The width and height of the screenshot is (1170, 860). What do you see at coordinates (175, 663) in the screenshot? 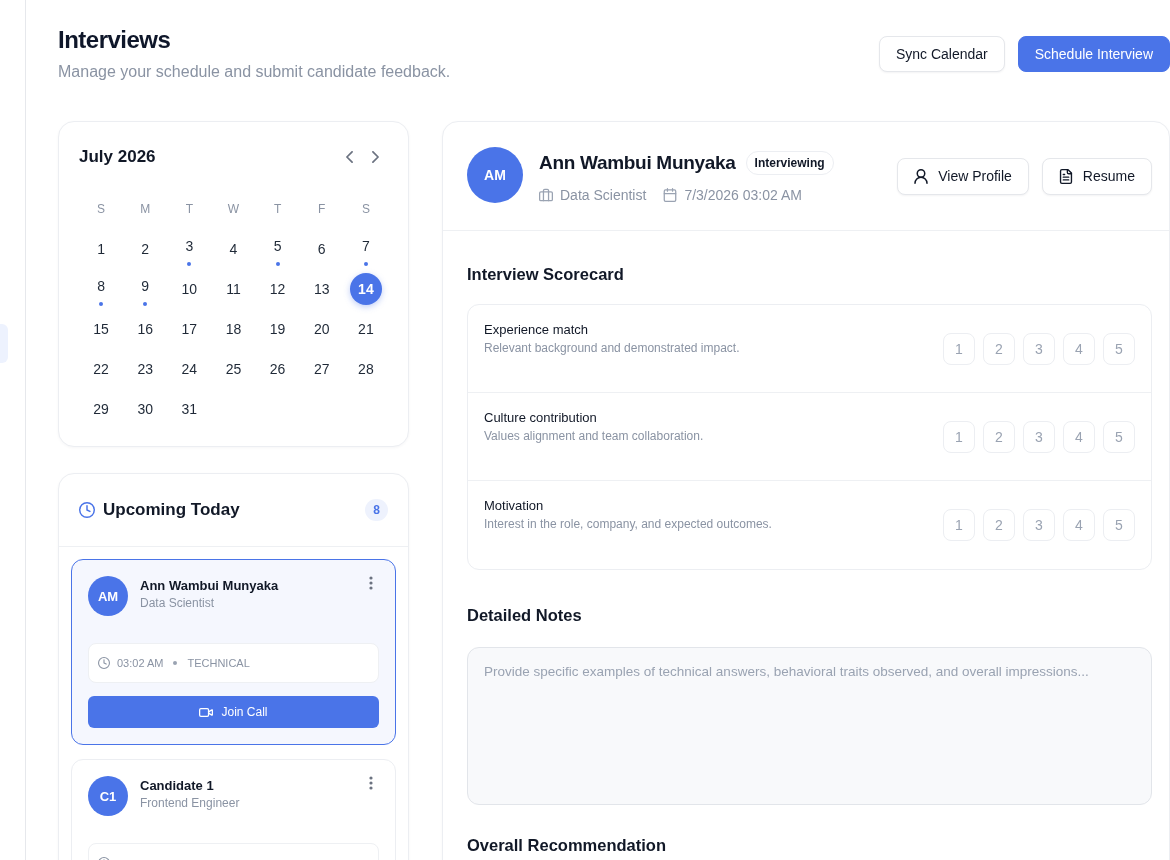
I see `separator-dot-icon` at bounding box center [175, 663].